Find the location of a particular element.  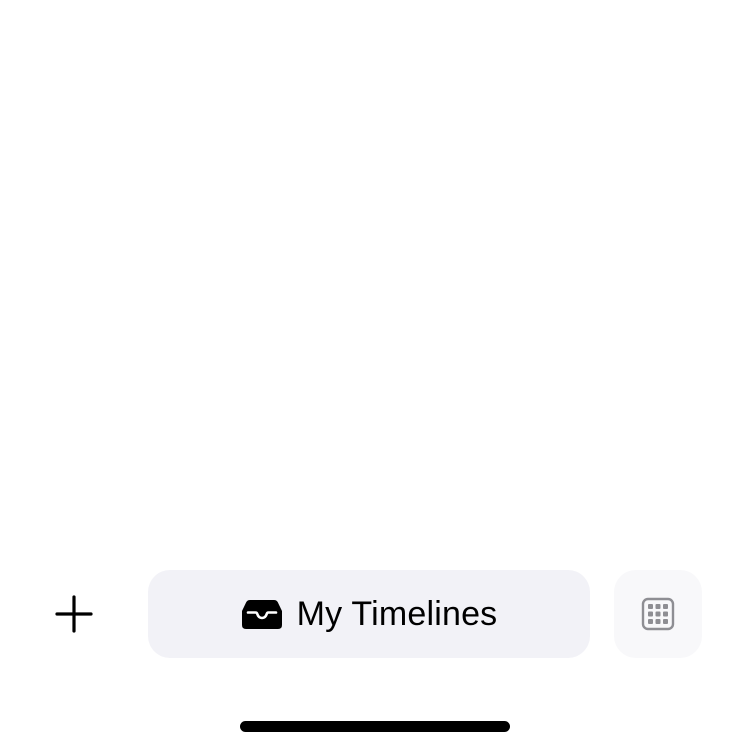

my-timelines-button: My Timelines is located at coordinates (369, 614).